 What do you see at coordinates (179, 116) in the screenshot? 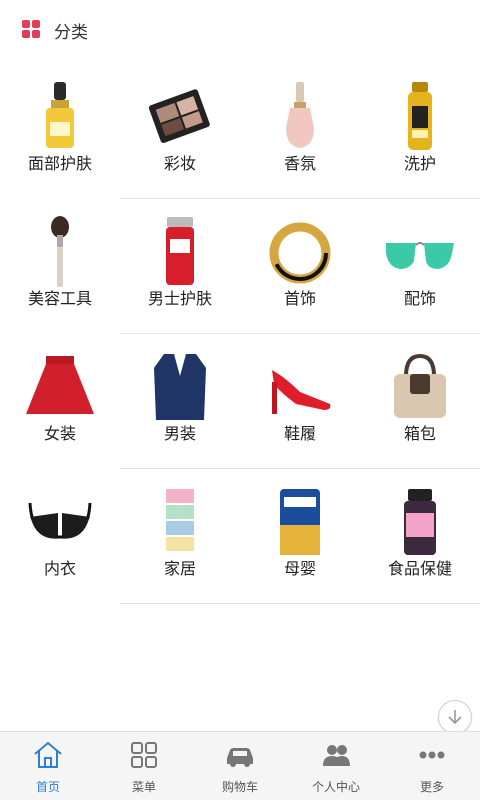
I see `eyeshadow-palette-icon` at bounding box center [179, 116].